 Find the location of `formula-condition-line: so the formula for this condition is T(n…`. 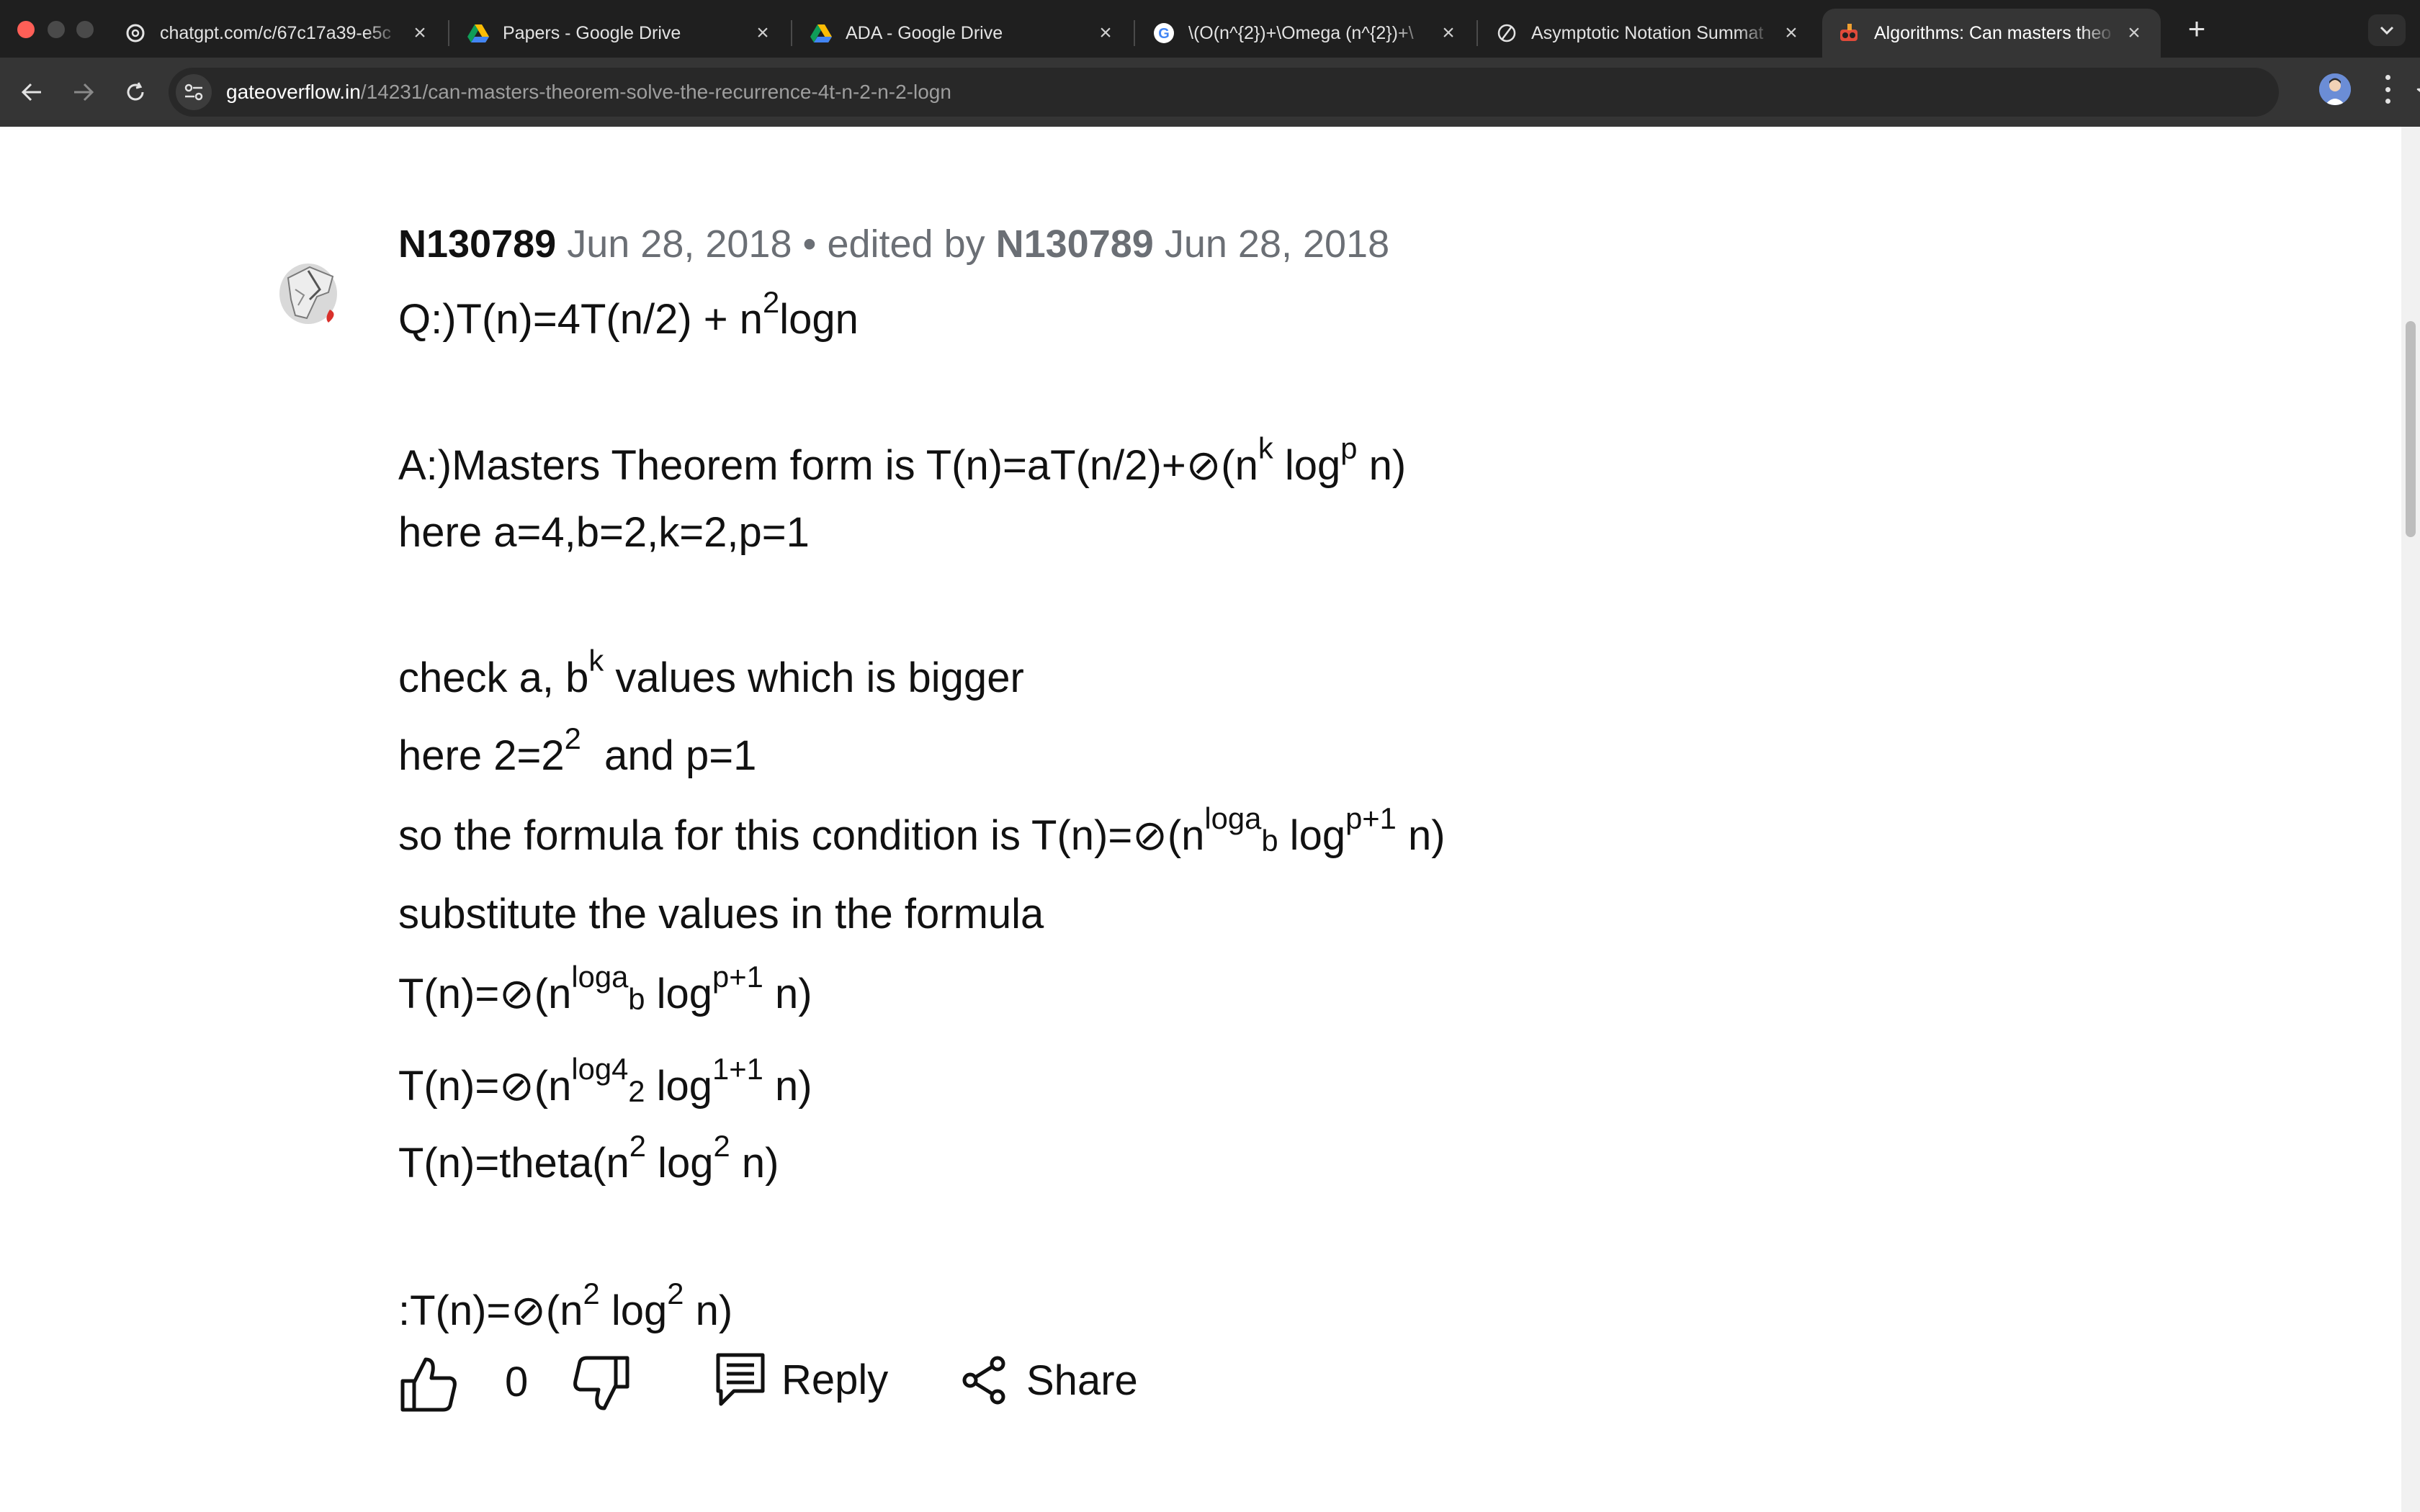

formula-condition-line: so the formula for this condition is T(n… is located at coordinates (922, 830).